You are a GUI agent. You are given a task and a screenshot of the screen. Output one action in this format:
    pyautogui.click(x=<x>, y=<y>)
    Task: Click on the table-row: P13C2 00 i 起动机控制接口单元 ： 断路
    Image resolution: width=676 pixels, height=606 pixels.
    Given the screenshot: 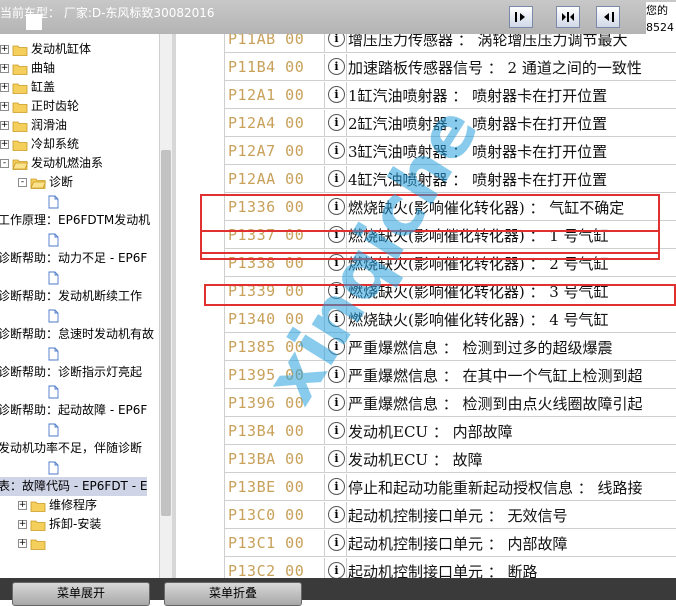 What is the action you would take?
    pyautogui.click(x=450, y=568)
    